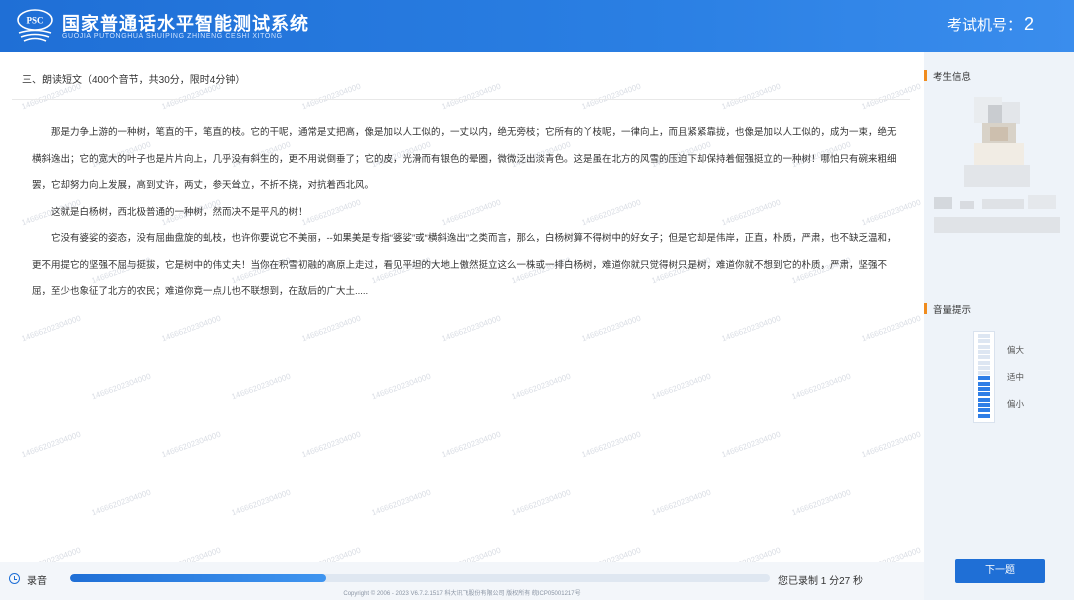 Image resolution: width=1074 pixels, height=600 pixels. What do you see at coordinates (420, 578) in the screenshot?
I see `recording-progress` at bounding box center [420, 578].